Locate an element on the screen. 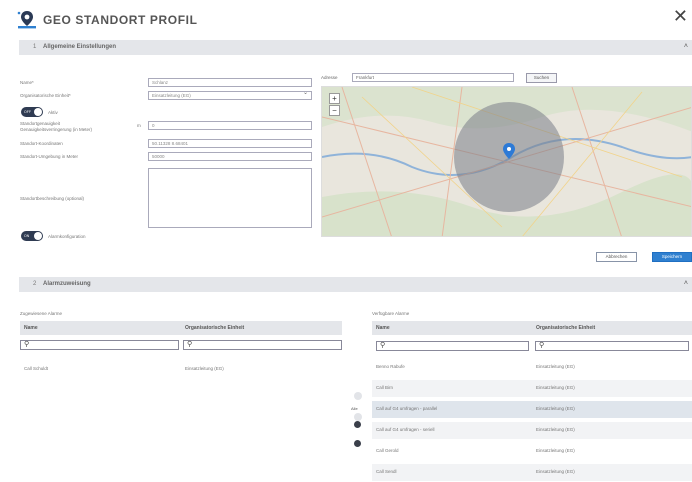 Image resolution: width=692 pixels, height=482 pixels. table-row: Call Schuldt Einsatzleitung (EG) is located at coordinates (181, 369).